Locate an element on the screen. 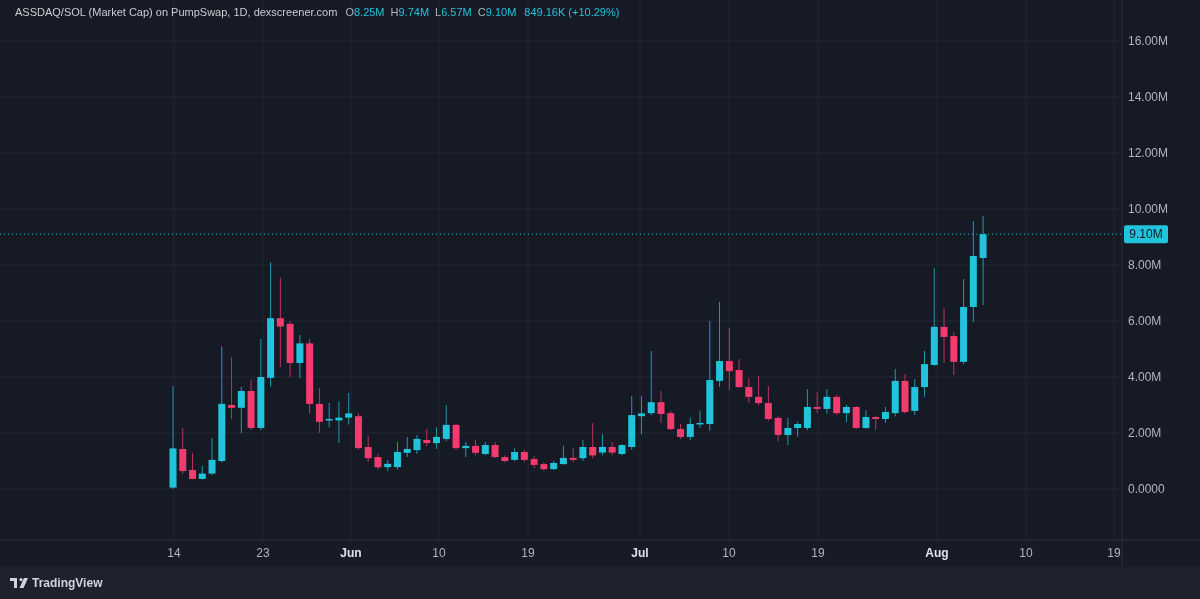  last-price-label: 9.10M is located at coordinates (1146, 234).